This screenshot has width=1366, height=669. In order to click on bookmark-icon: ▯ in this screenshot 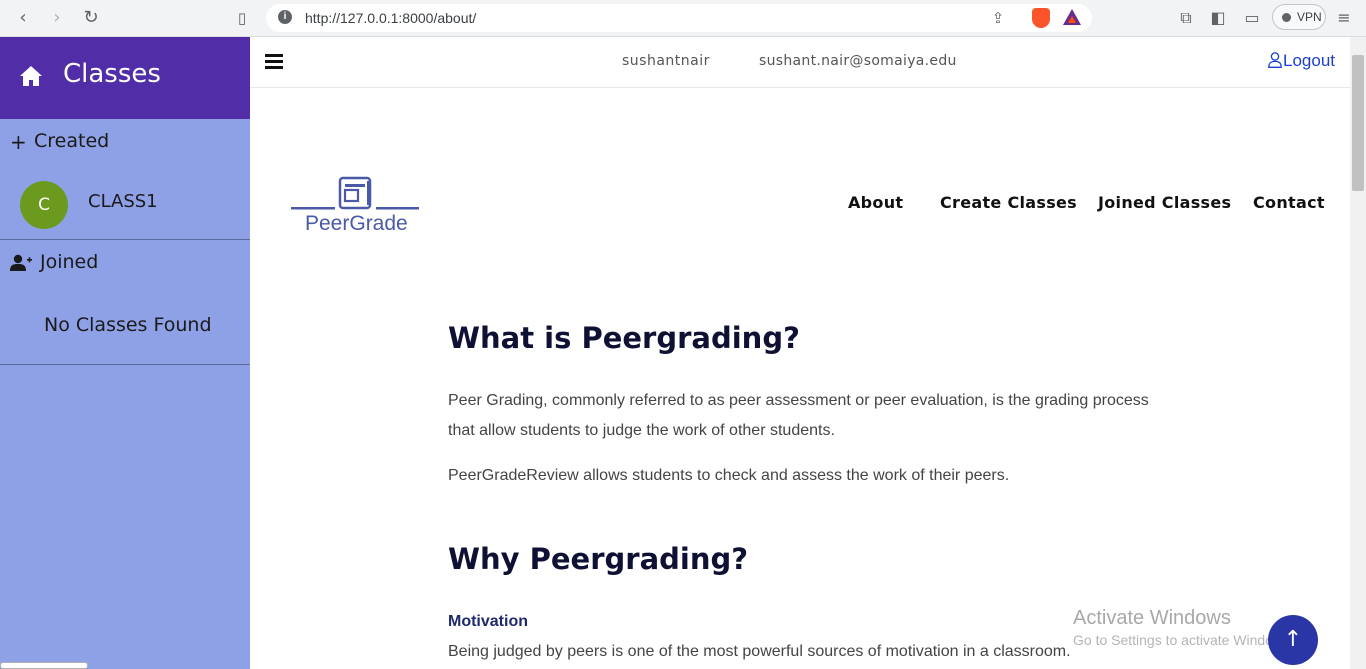, I will do `click(242, 18)`.